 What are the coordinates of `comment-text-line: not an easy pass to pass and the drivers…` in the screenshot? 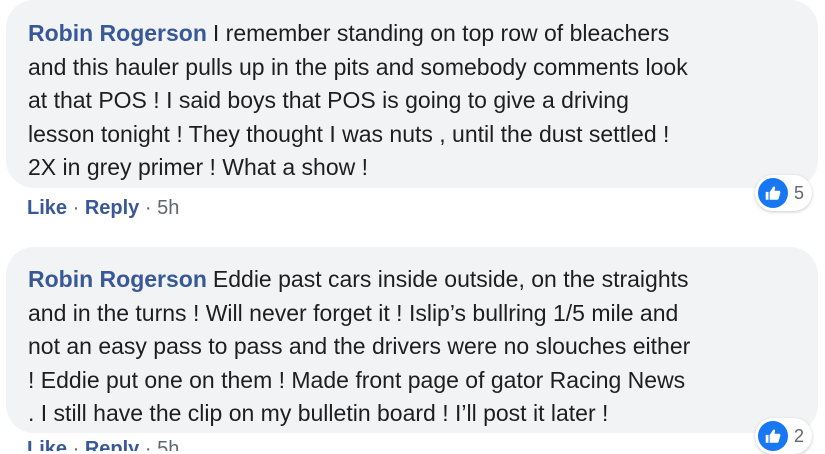 It's located at (359, 346).